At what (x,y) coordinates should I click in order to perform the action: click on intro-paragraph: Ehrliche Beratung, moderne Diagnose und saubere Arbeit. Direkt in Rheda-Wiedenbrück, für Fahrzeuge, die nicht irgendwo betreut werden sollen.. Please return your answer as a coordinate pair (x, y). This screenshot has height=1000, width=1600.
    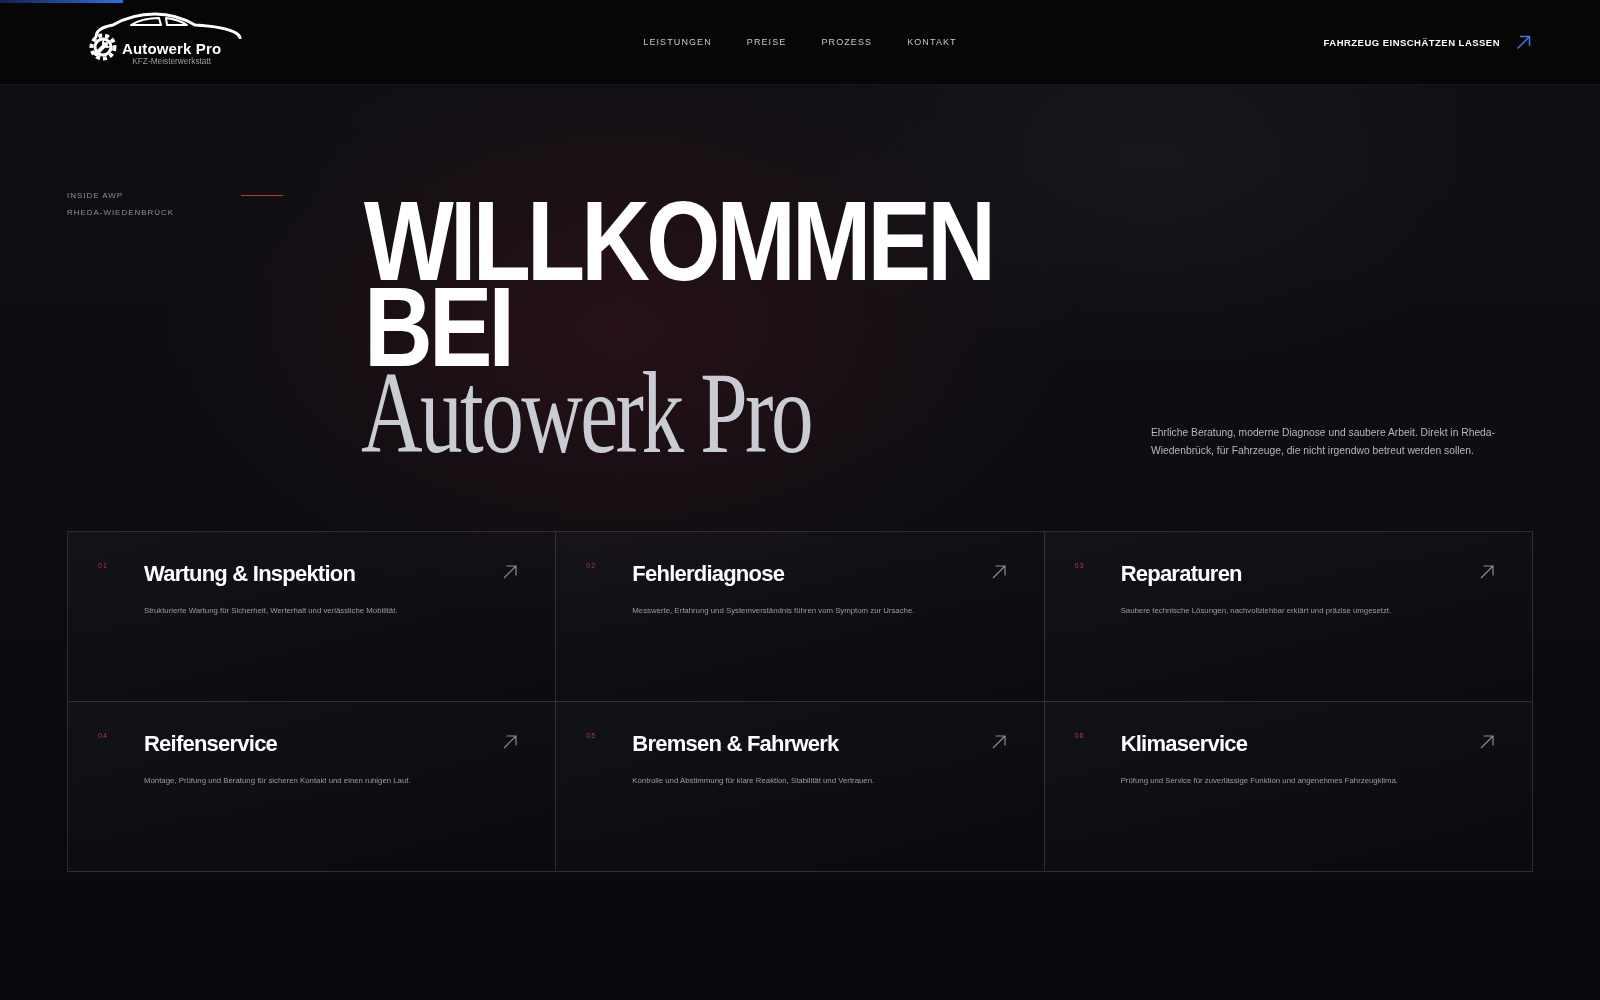
    Looking at the image, I should click on (1323, 442).